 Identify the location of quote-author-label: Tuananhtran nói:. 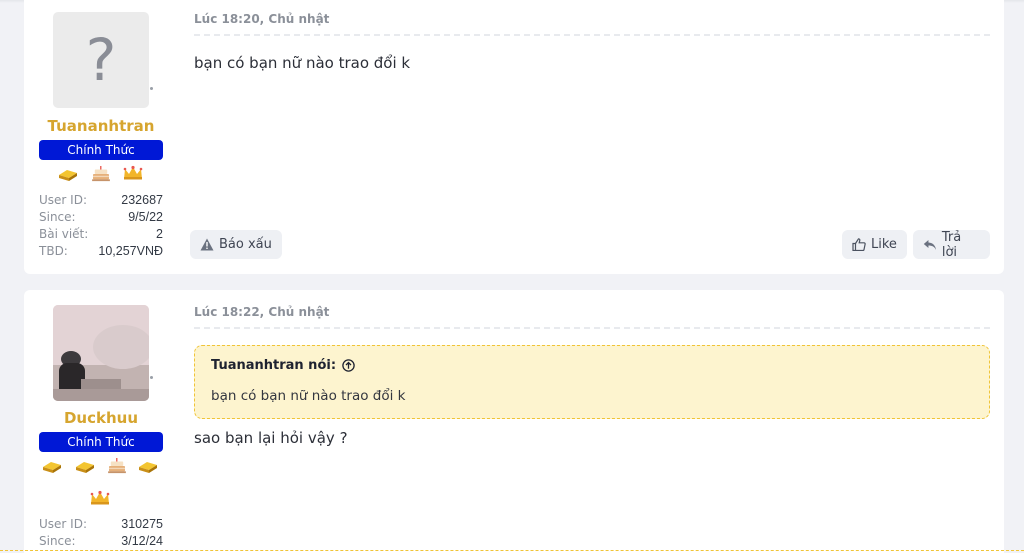
(274, 365).